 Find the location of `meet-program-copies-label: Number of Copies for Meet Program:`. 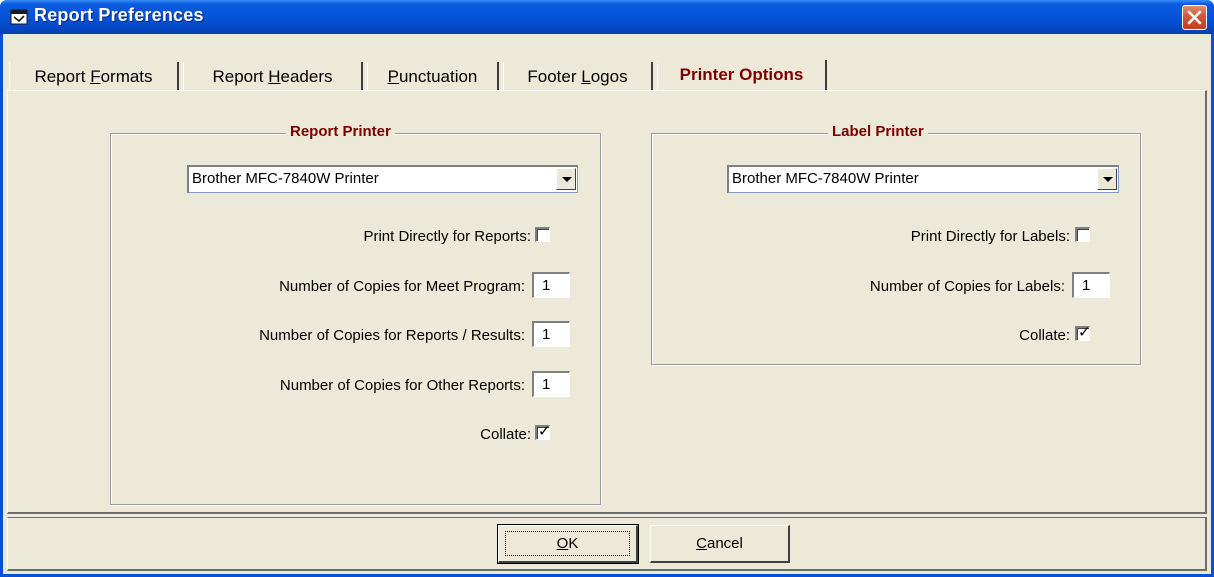

meet-program-copies-label: Number of Copies for Meet Program: is located at coordinates (402, 286).